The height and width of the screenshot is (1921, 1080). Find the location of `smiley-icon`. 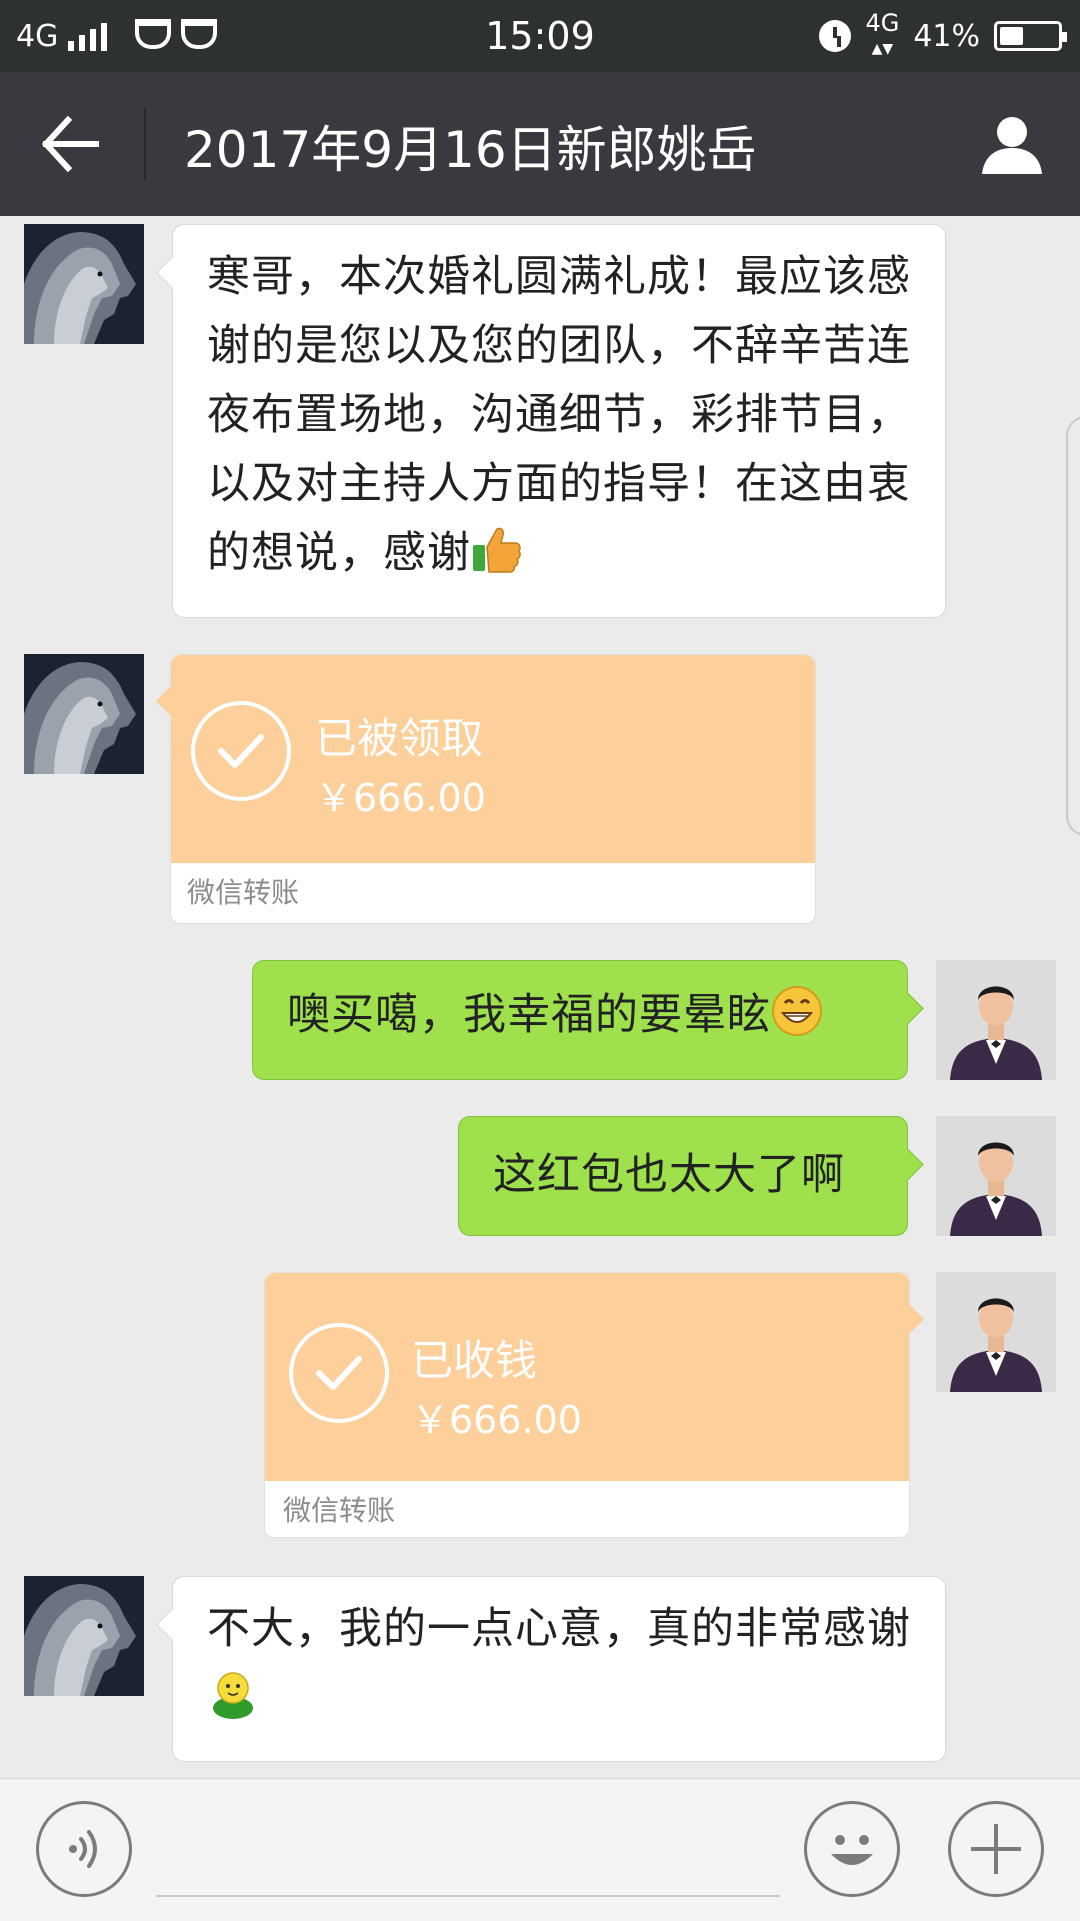

smiley-icon is located at coordinates (852, 1850).